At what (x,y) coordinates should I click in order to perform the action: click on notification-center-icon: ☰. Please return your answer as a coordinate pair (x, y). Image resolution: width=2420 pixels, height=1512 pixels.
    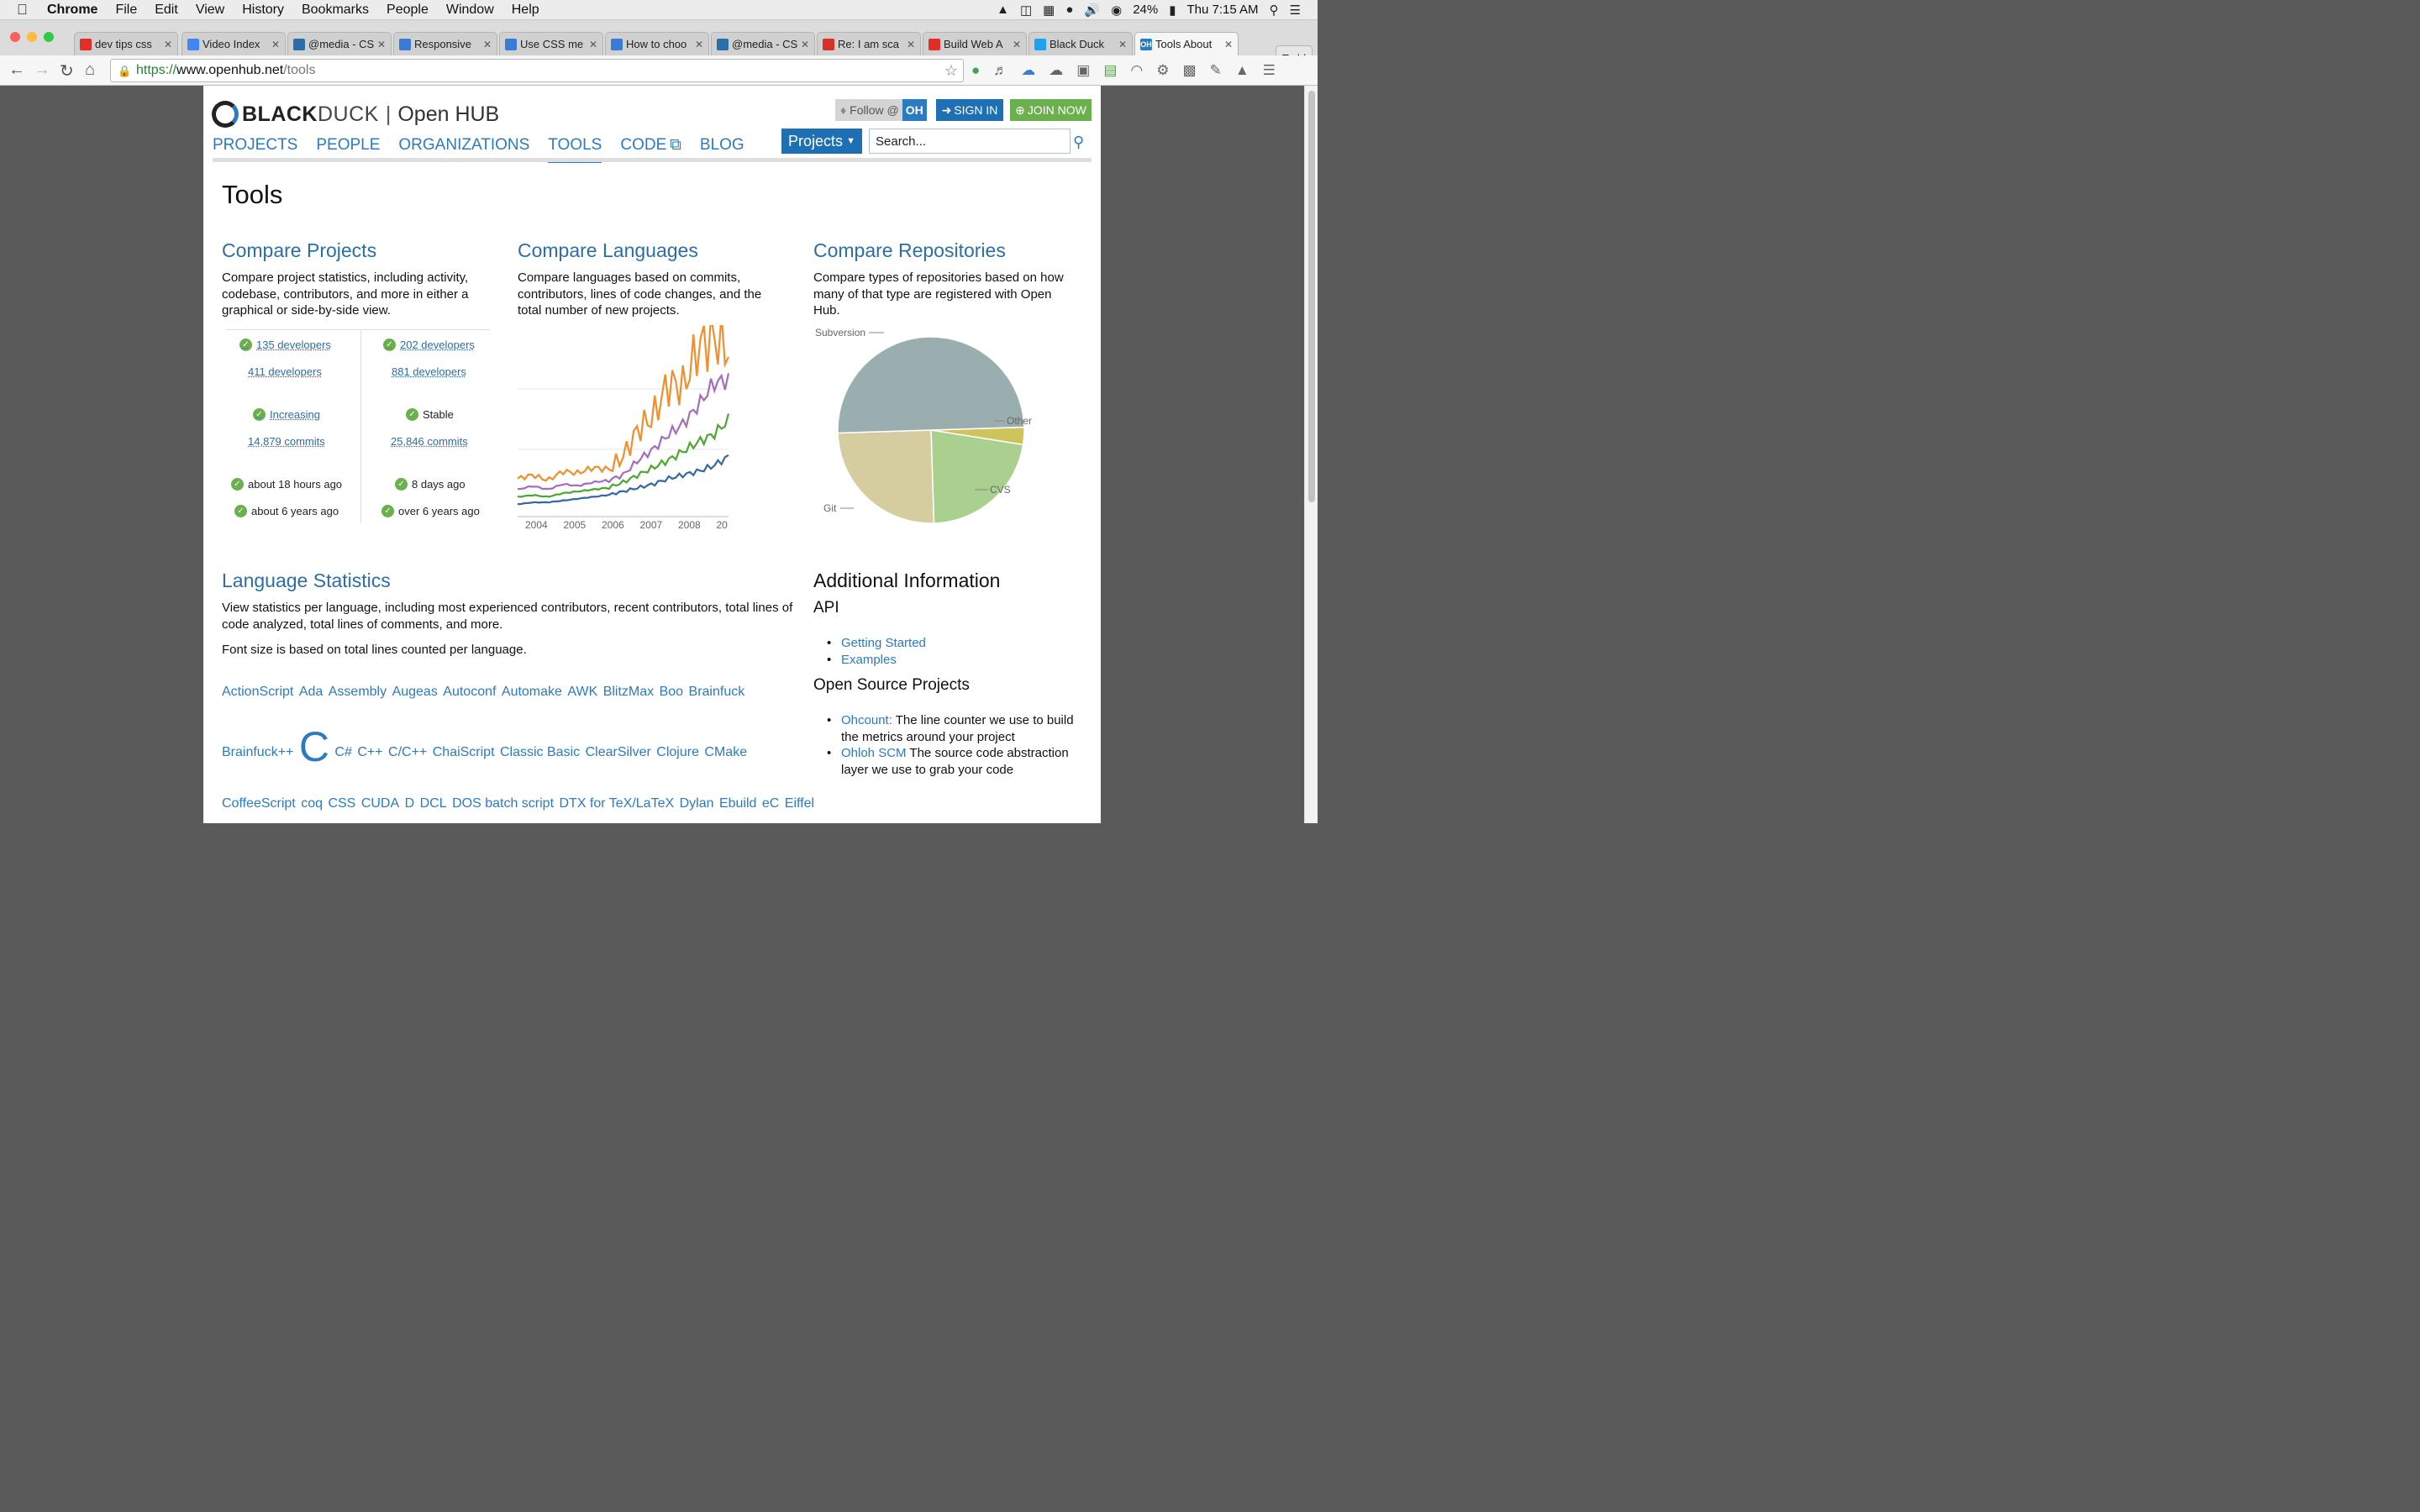
    Looking at the image, I should click on (1295, 10).